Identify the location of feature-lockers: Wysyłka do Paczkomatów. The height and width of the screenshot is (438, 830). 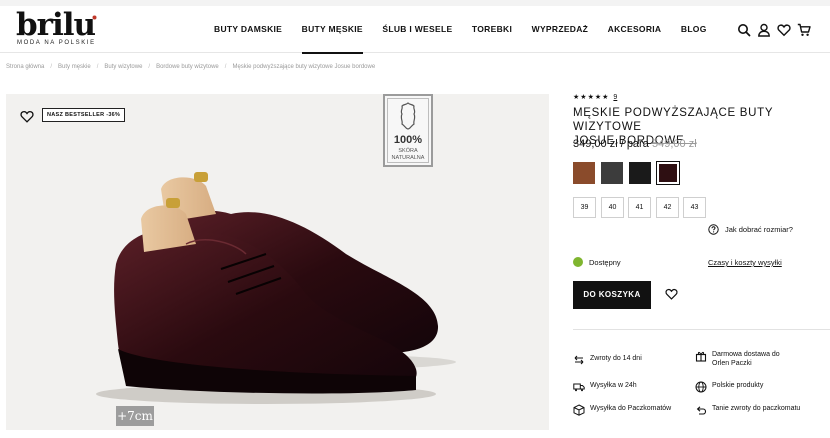
(622, 410).